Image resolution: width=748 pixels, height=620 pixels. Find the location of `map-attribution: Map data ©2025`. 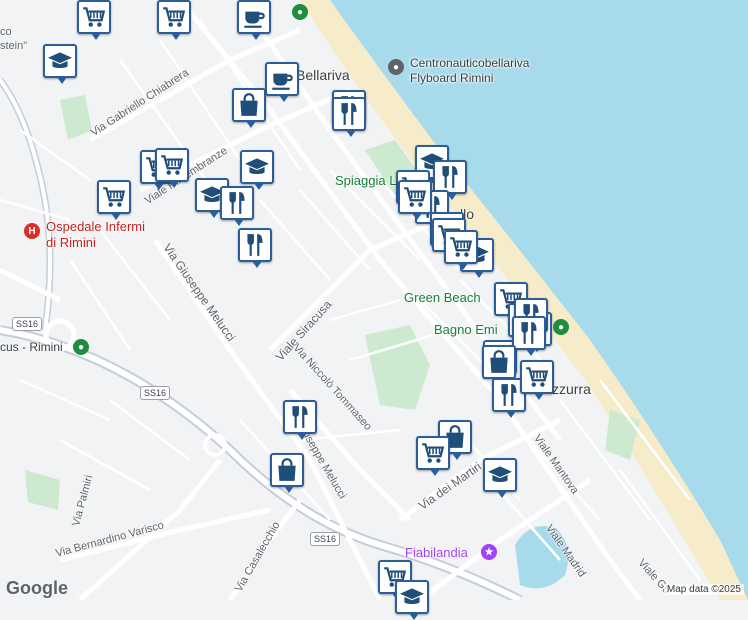

map-attribution: Map data ©2025 is located at coordinates (703, 589).